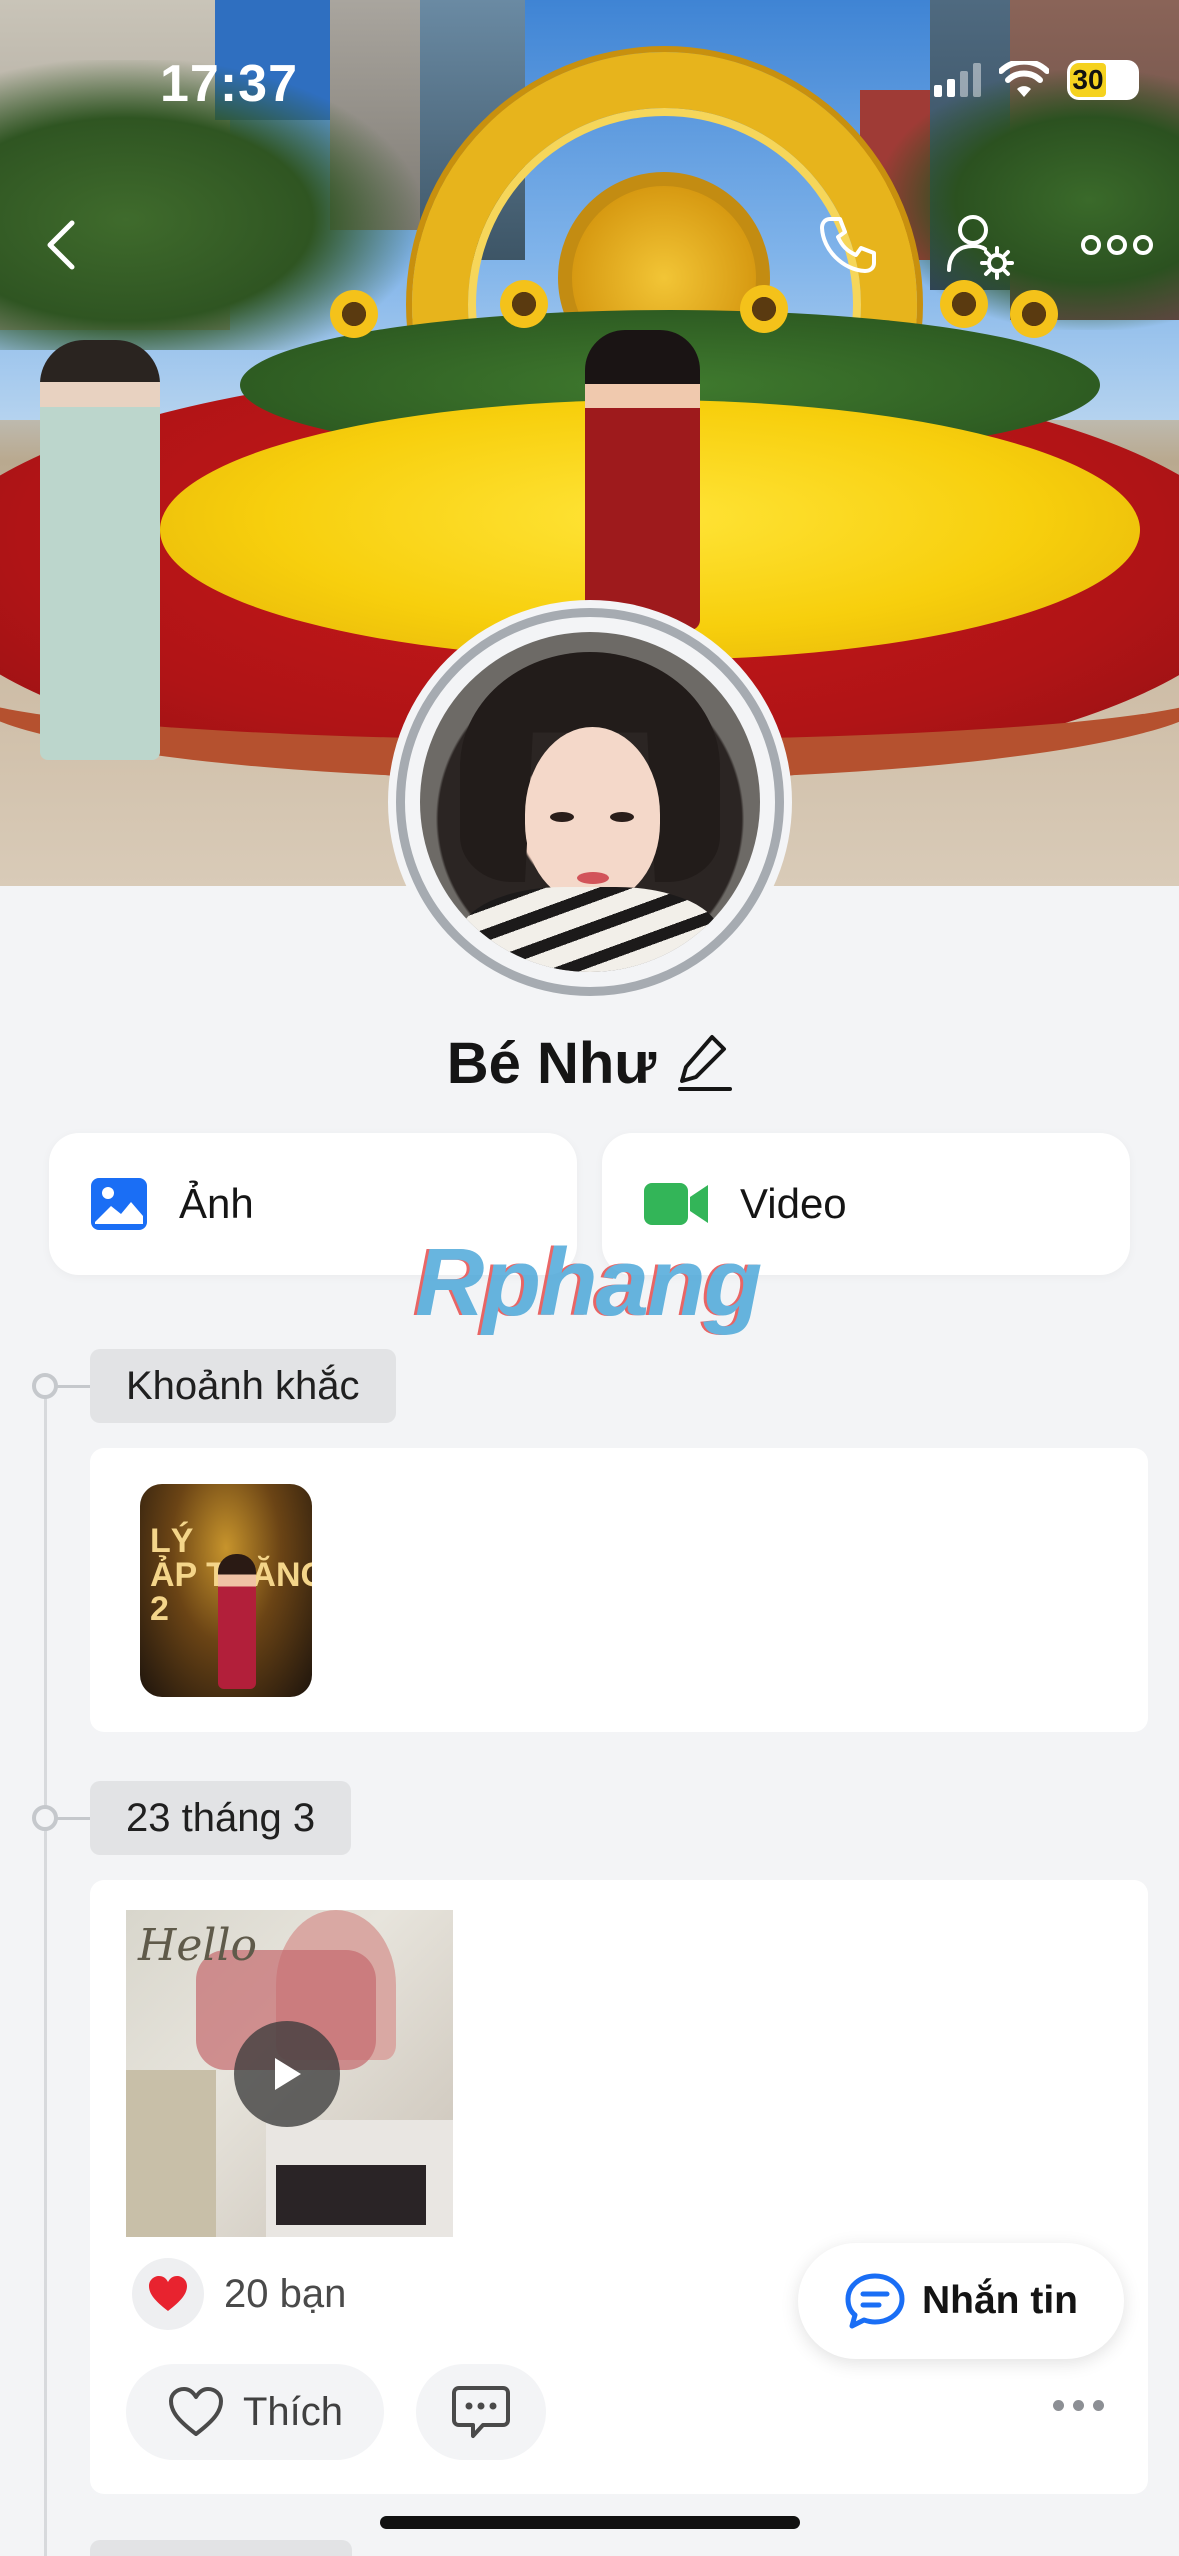 The image size is (1179, 2556). I want to click on reaction-count: 20 bạn, so click(285, 2293).